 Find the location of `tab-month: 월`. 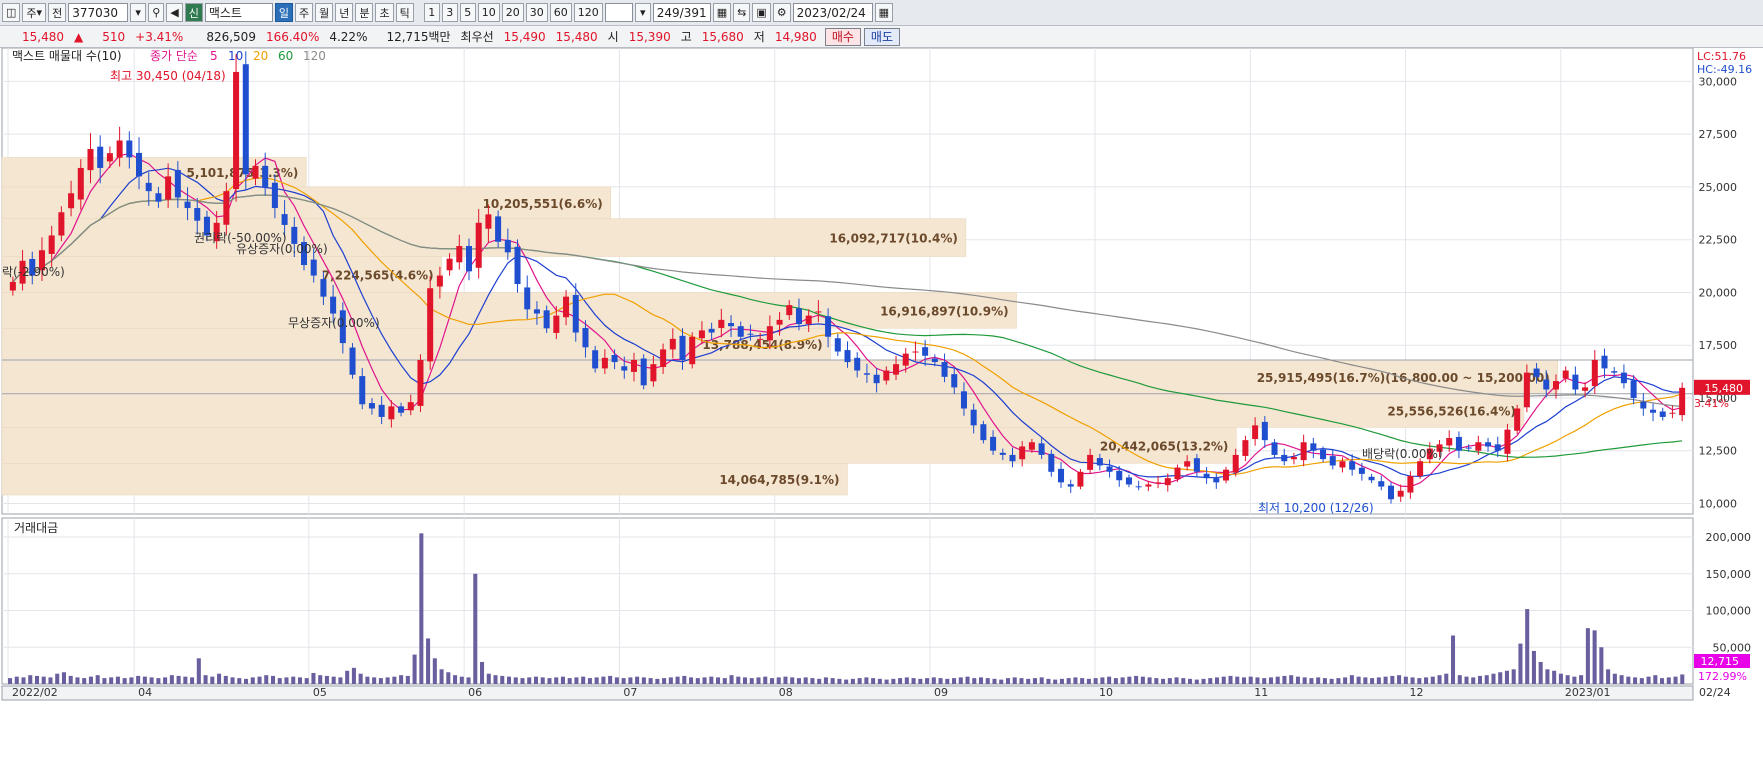

tab-month: 월 is located at coordinates (324, 12).